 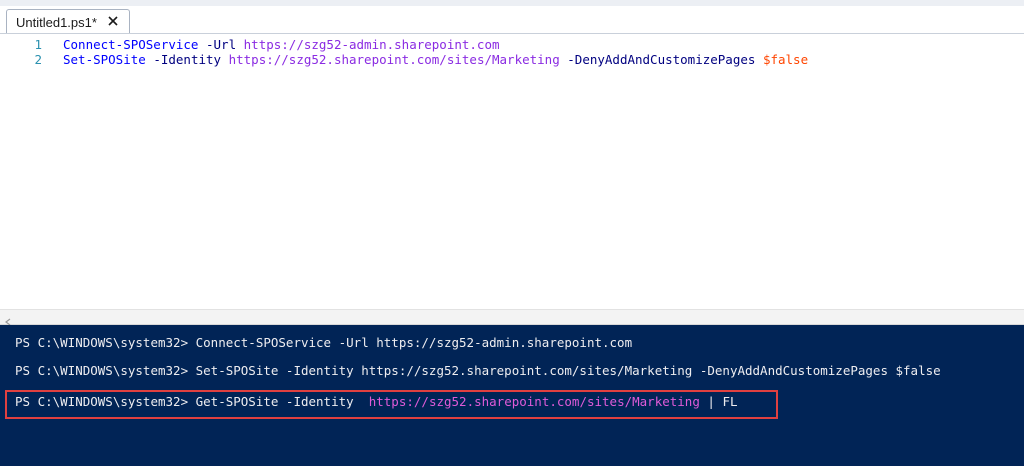 I want to click on scroll-left-arrow-icon, so click(x=8, y=319).